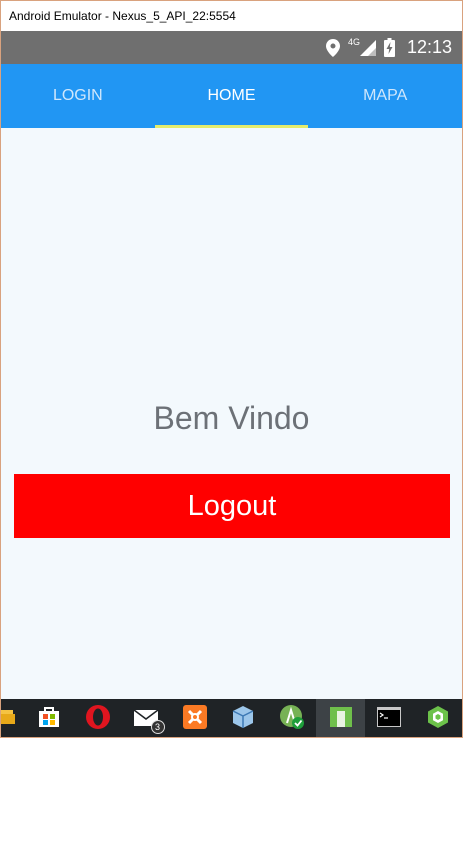  I want to click on xampp-taskbar-item, so click(195, 718).